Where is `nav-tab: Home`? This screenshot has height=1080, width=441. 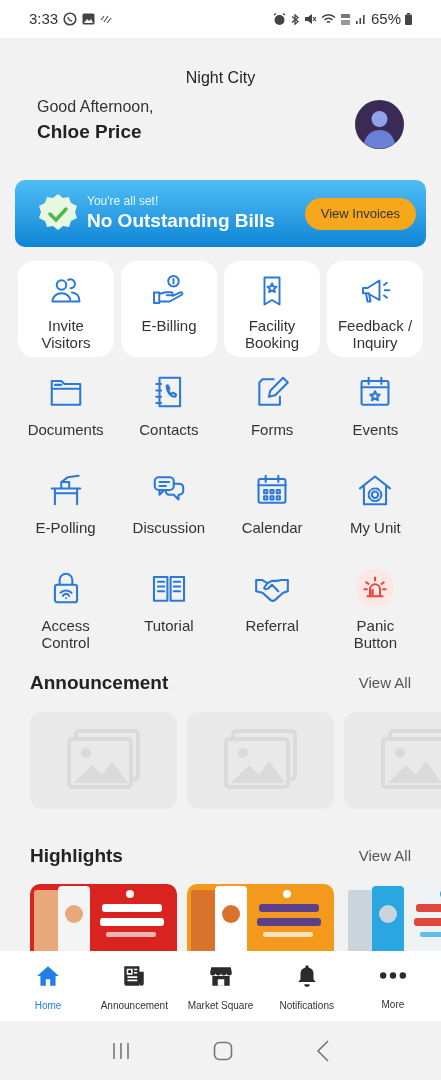 nav-tab: Home is located at coordinates (48, 986).